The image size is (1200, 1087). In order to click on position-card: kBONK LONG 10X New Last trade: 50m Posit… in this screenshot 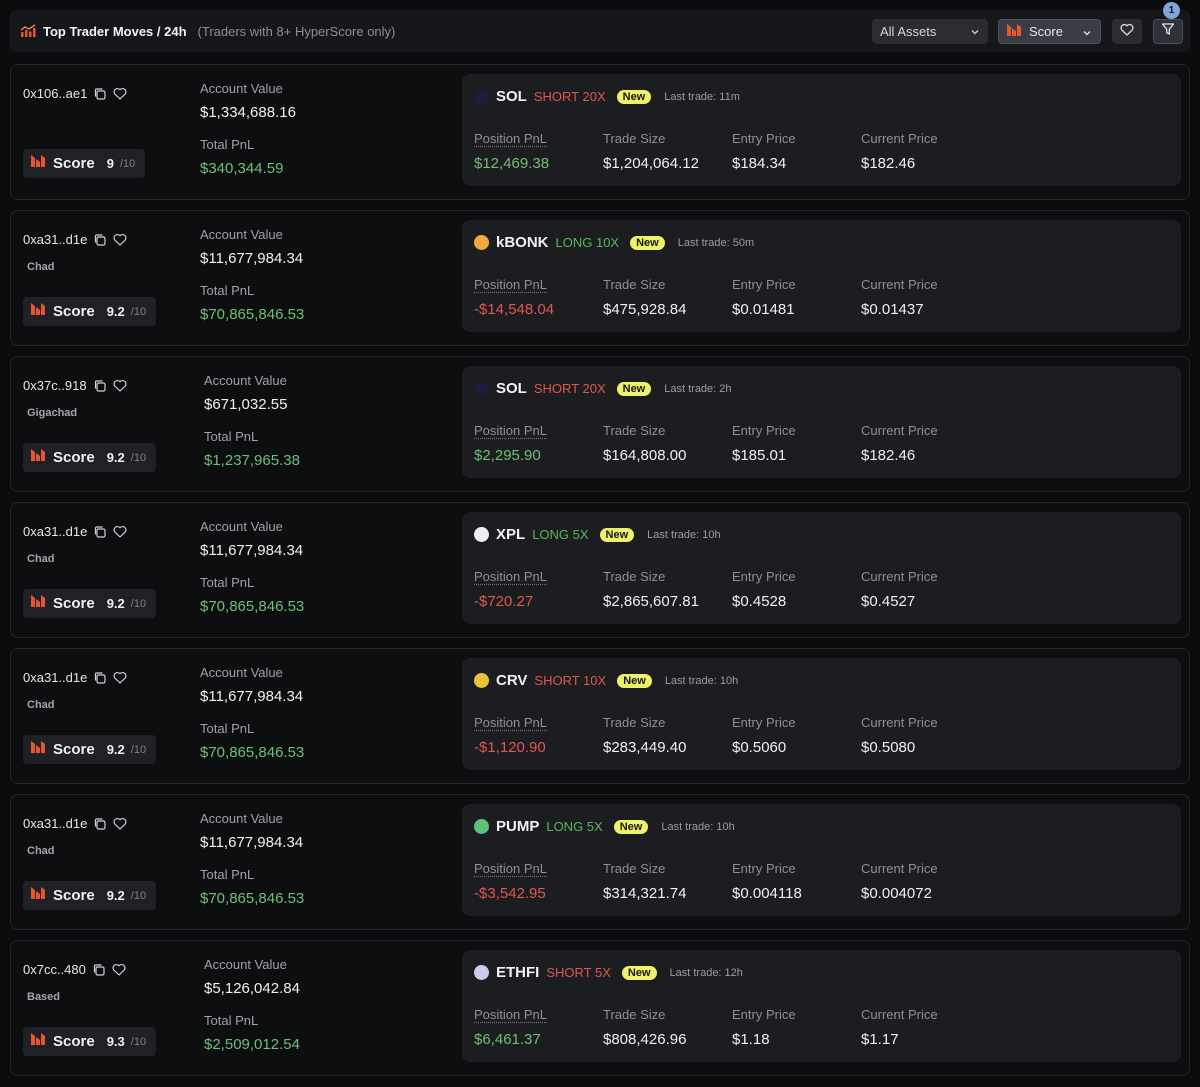, I will do `click(821, 276)`.